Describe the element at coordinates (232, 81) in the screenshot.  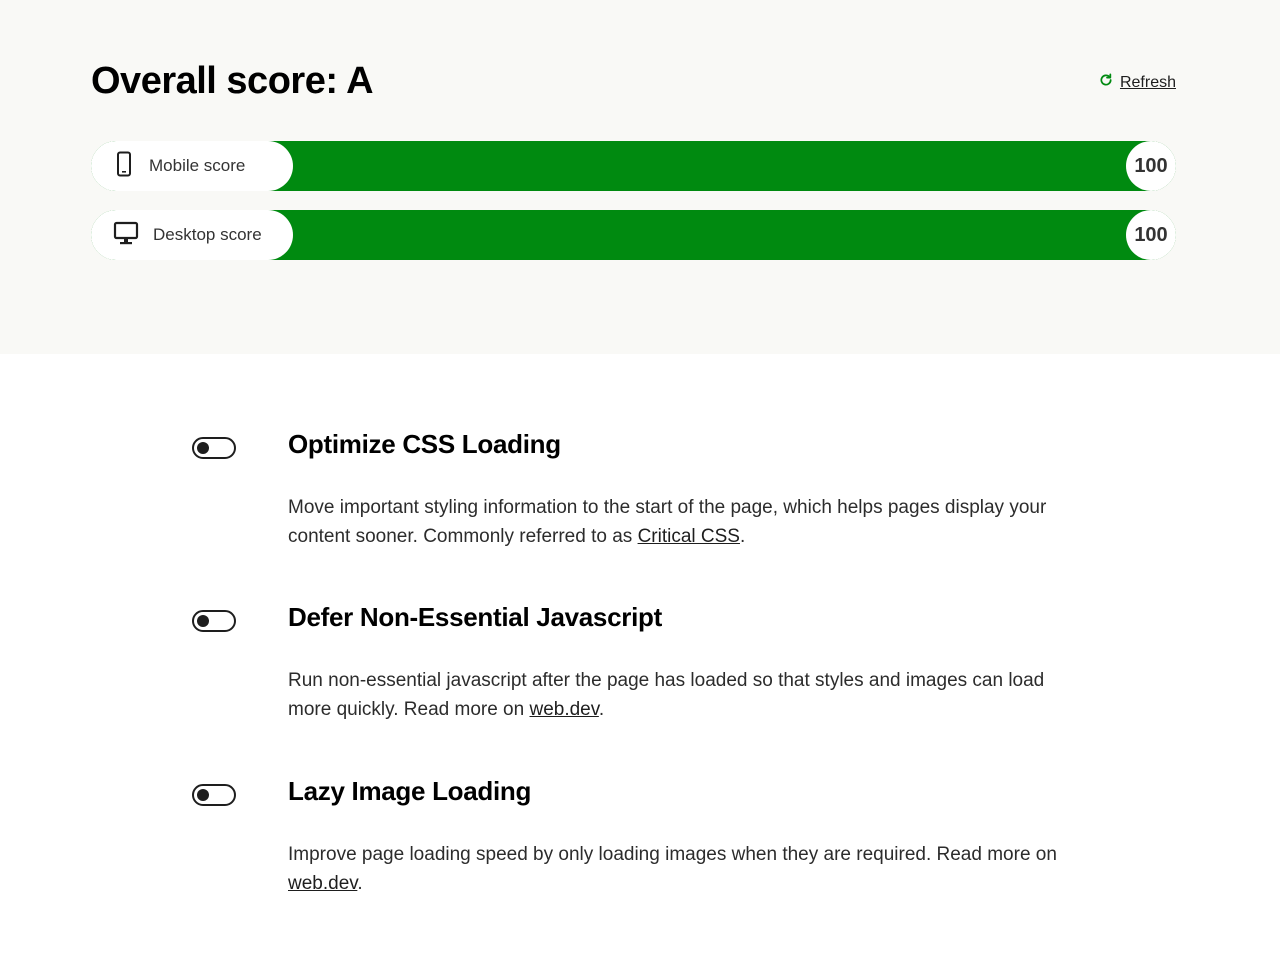
I see `page-title: Overall score: A` at that location.